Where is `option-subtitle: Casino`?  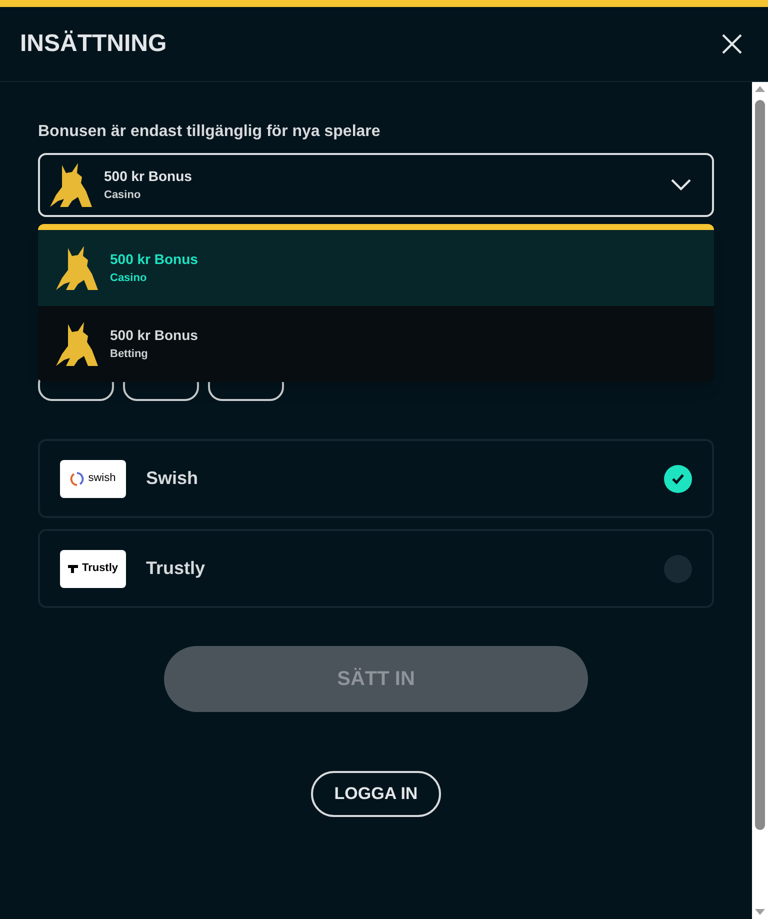
option-subtitle: Casino is located at coordinates (129, 278).